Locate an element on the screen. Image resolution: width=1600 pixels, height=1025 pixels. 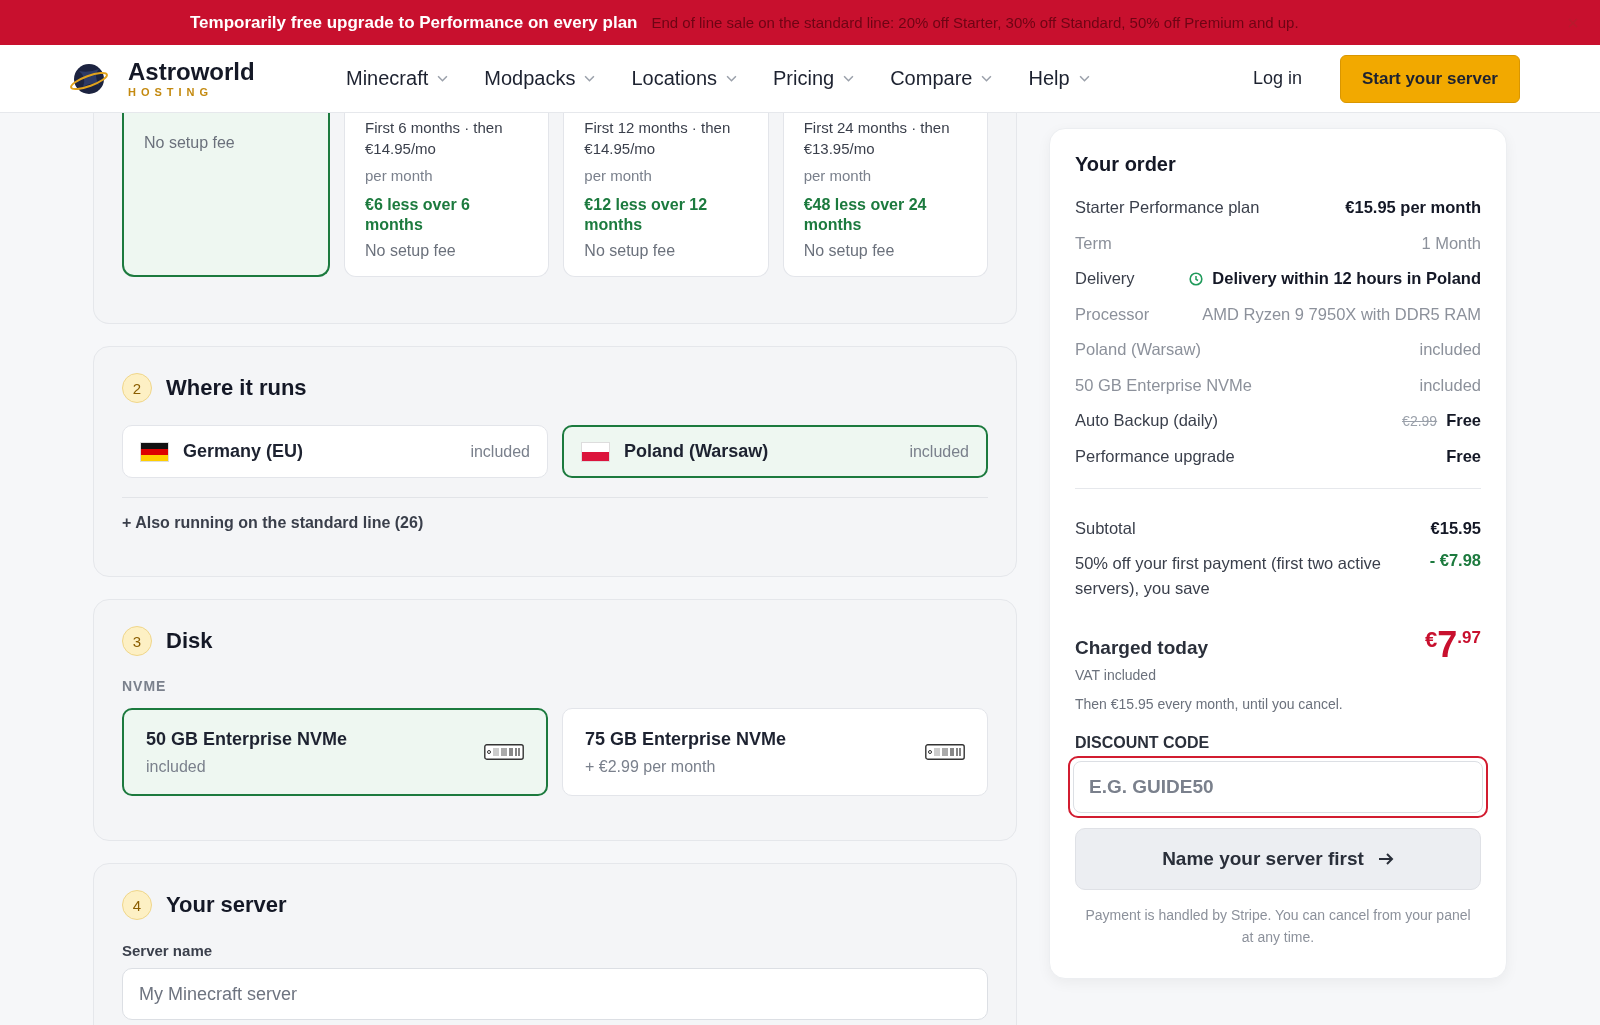
order-line-label: Poland (Warsaw) is located at coordinates (1138, 350).